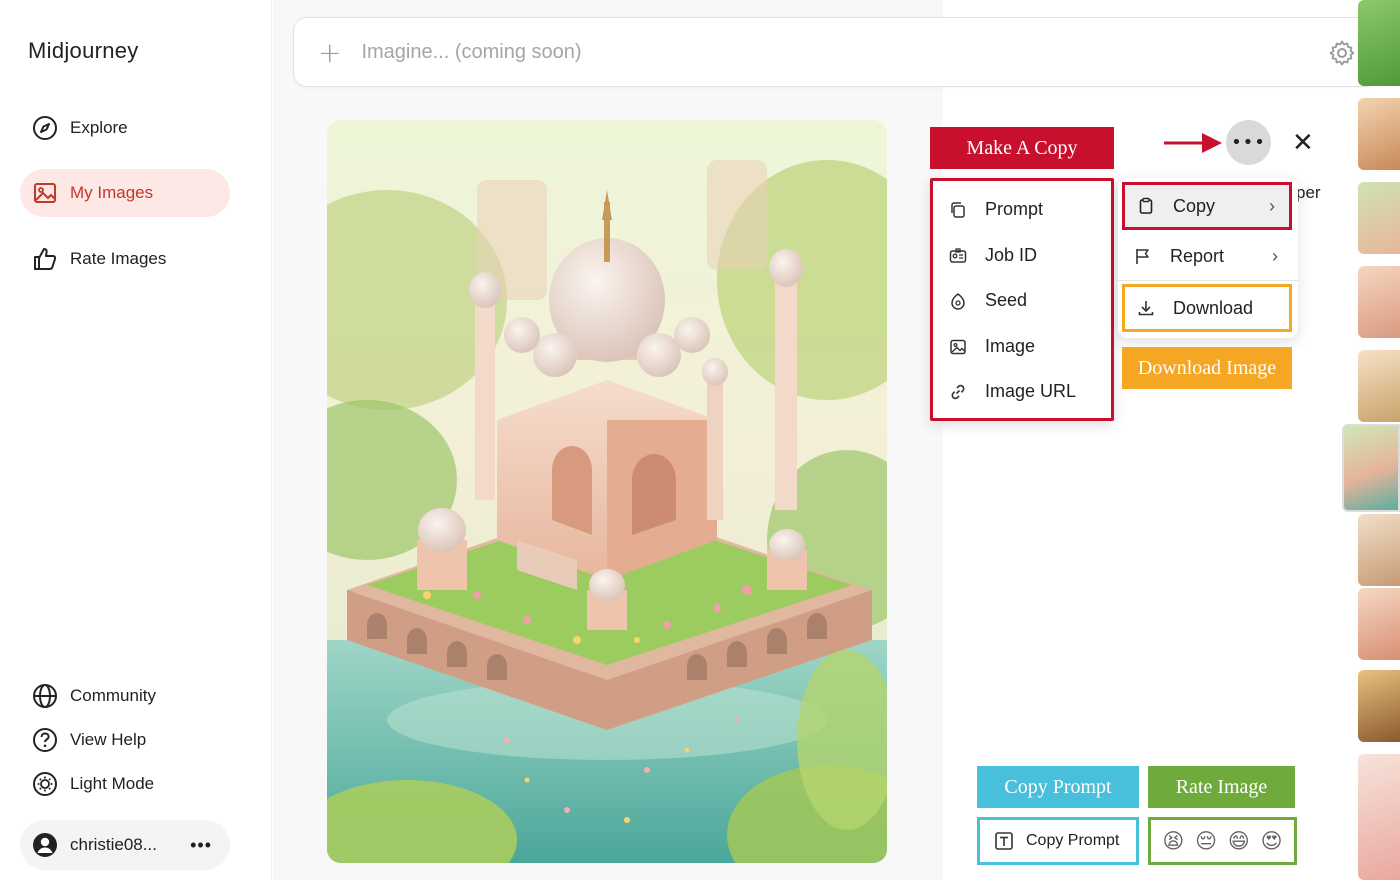 This screenshot has height=880, width=1400. I want to click on rating-happy-icon: 😄, so click(1239, 841).